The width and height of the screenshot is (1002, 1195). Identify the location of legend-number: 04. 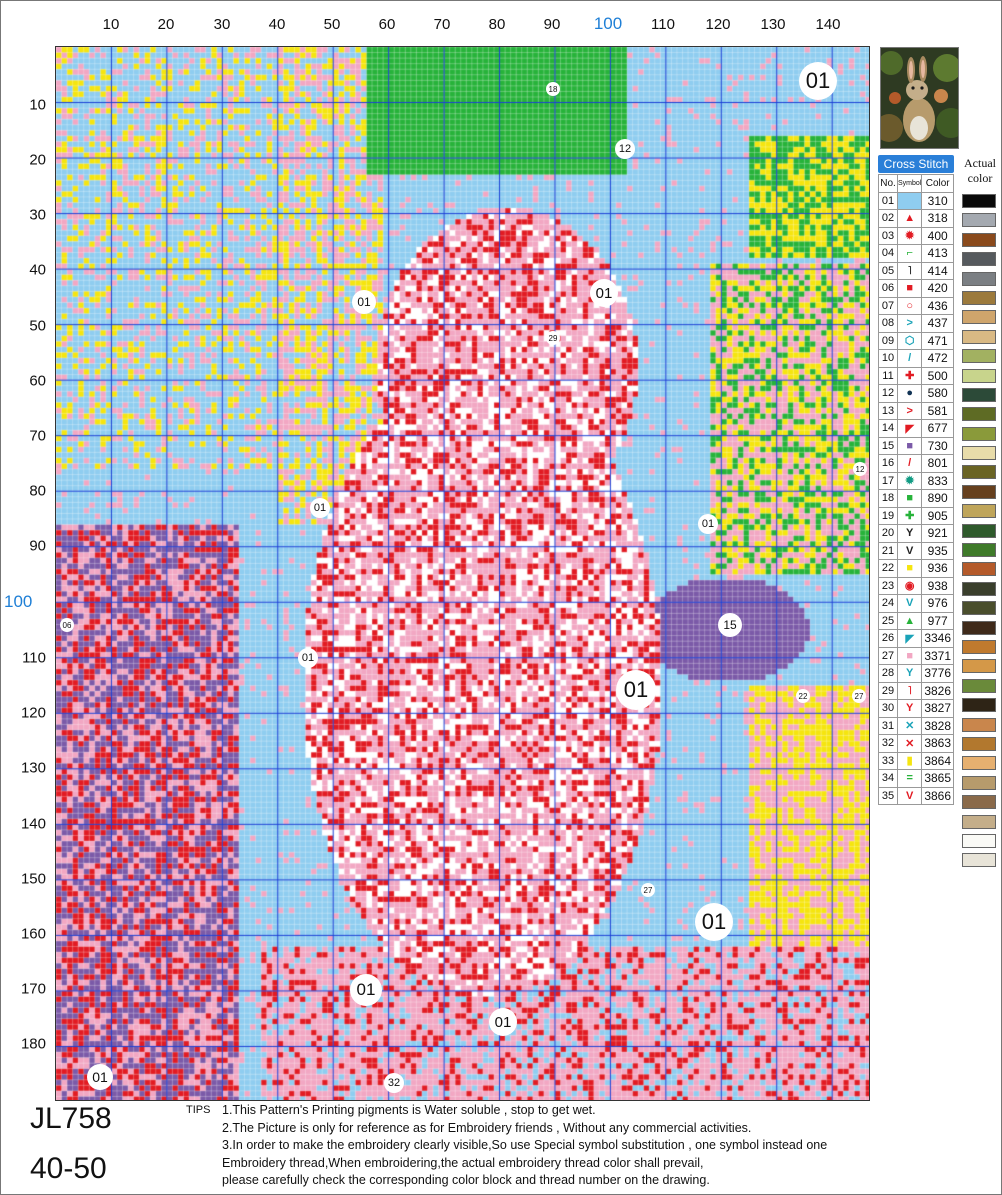
(888, 253).